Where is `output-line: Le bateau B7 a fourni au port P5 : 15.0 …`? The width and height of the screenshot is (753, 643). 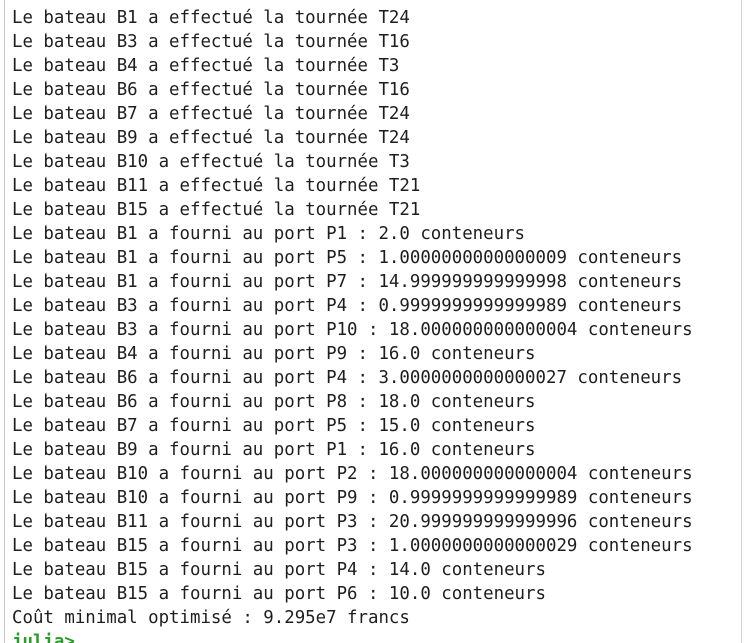
output-line: Le bateau B7 a fourni au port P5 : 15.0 … is located at coordinates (274, 426).